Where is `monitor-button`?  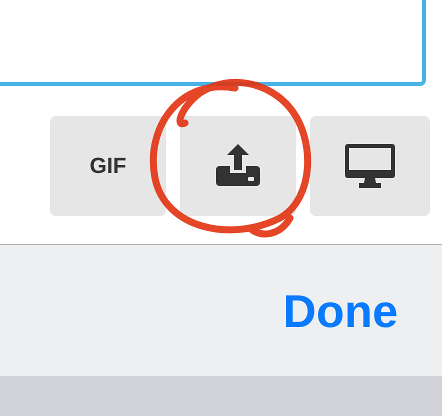
monitor-button is located at coordinates (370, 166).